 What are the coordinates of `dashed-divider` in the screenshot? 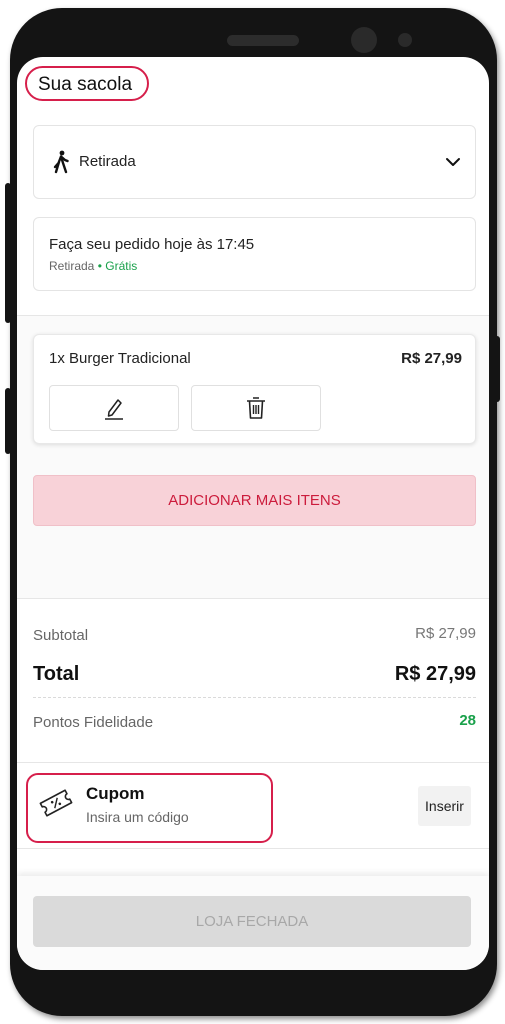 It's located at (254, 697).